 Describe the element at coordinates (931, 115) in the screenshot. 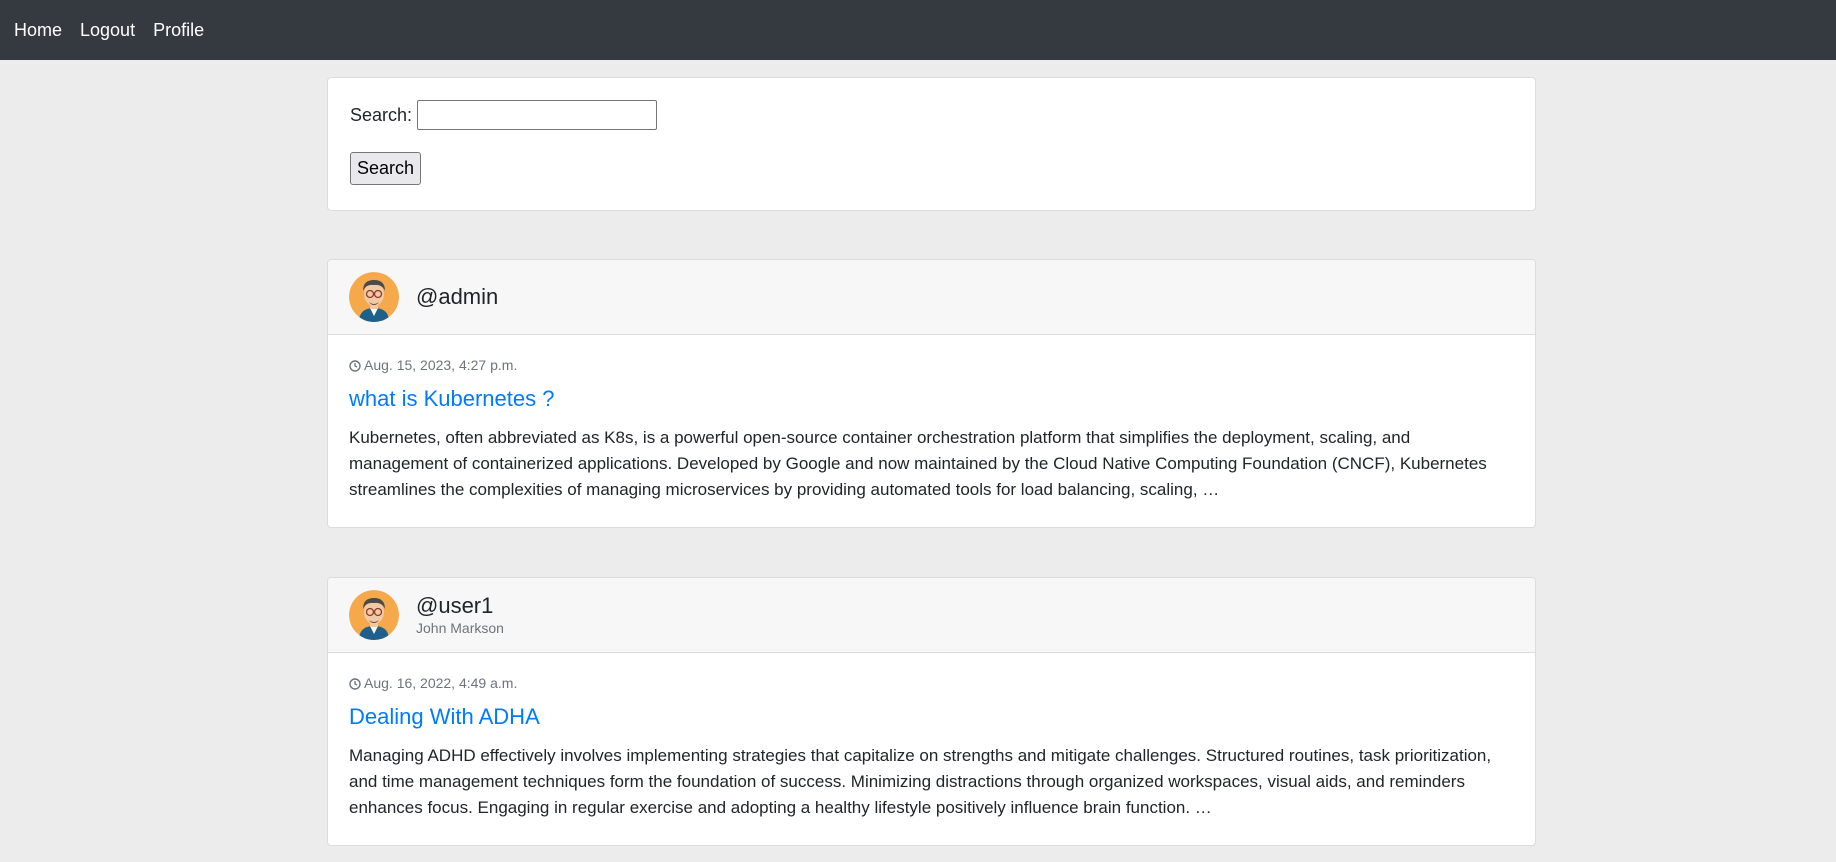

I see `search-row: Search:` at that location.